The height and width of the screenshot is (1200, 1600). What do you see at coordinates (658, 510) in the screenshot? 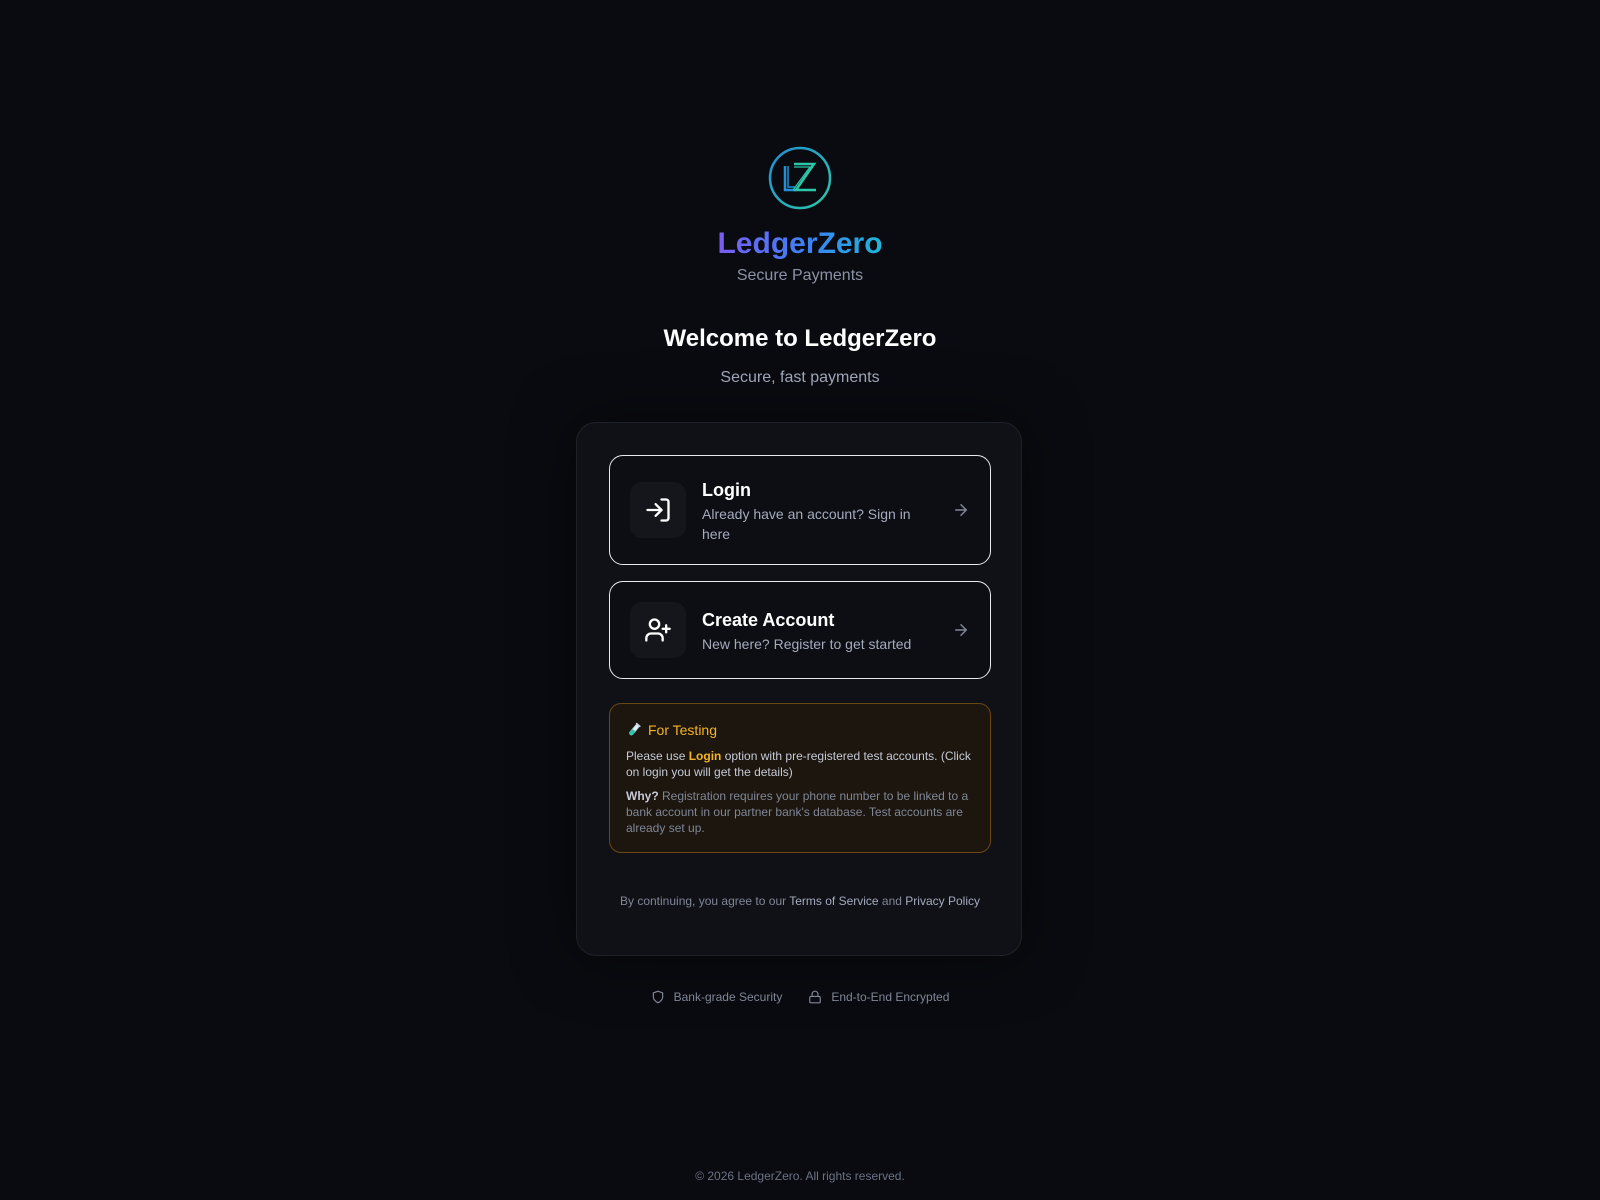
I see `sign-in-icon` at bounding box center [658, 510].